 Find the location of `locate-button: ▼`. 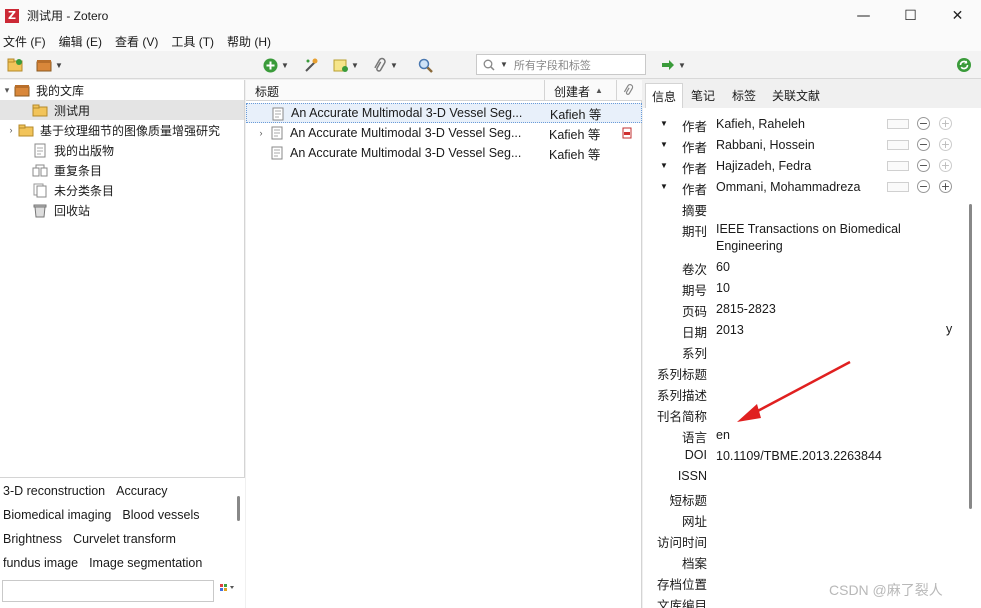

locate-button: ▼ is located at coordinates (673, 65).